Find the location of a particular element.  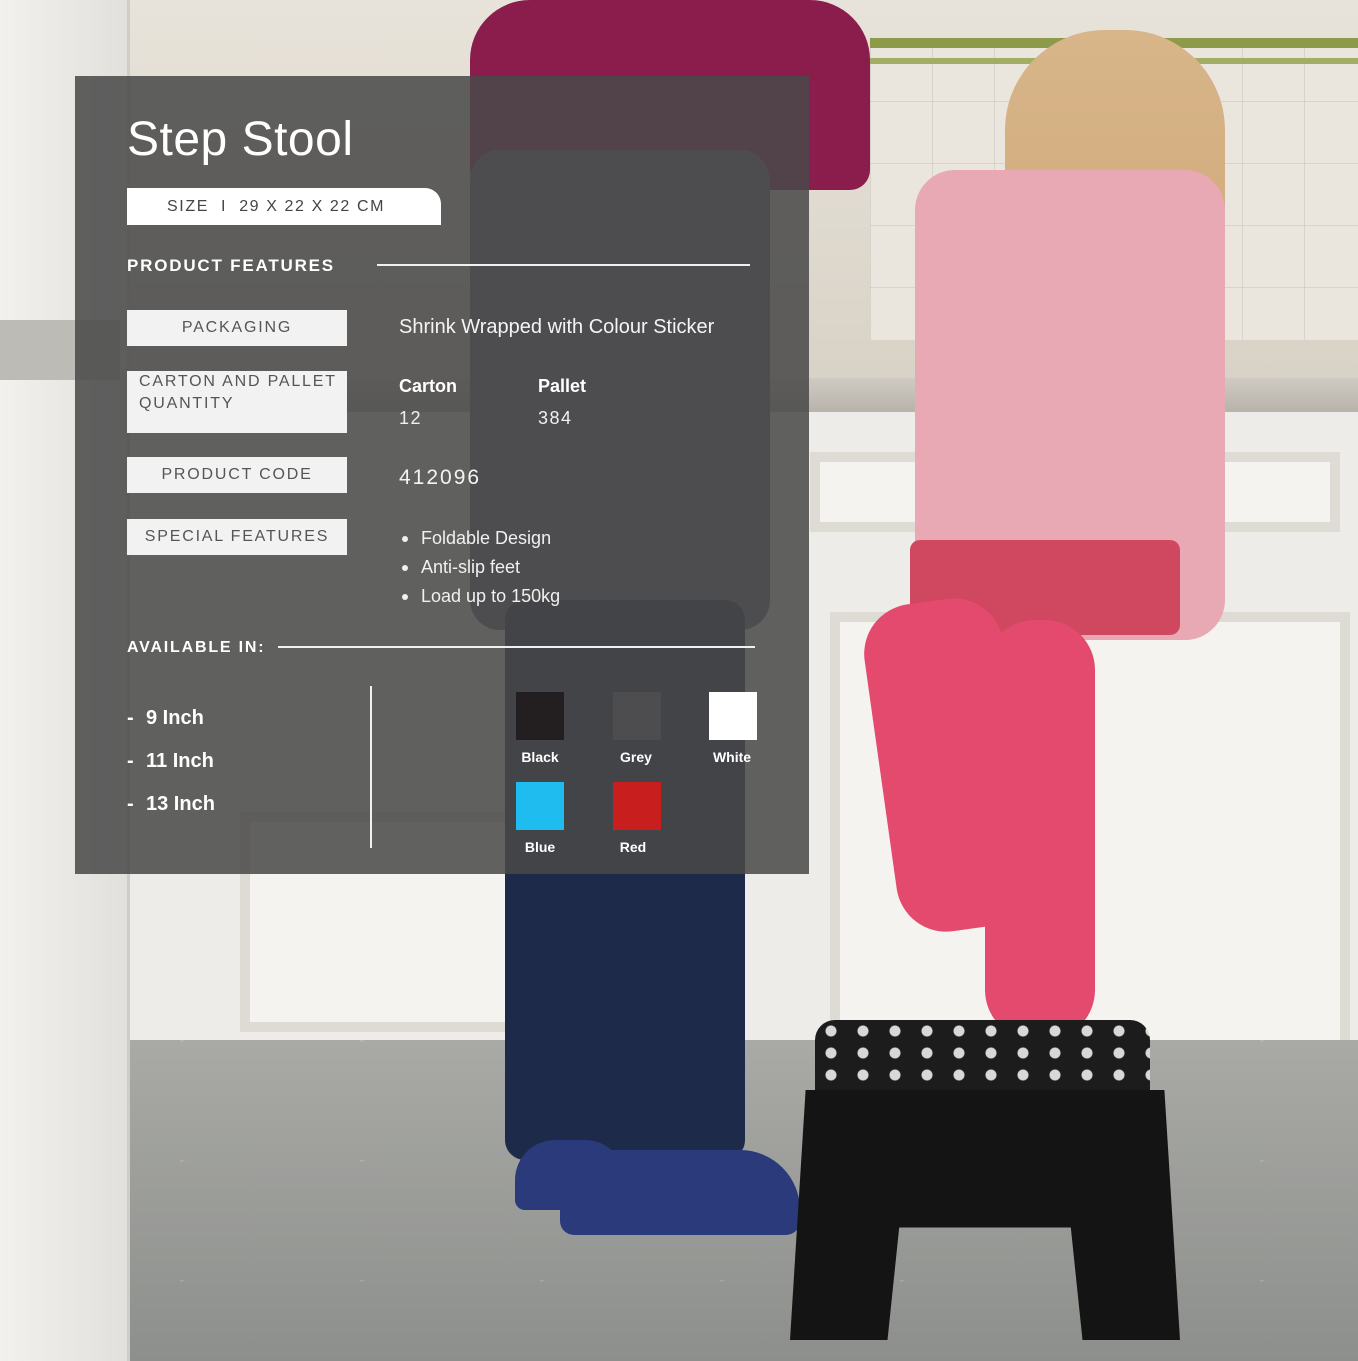

size-option: -9 Inch is located at coordinates (165, 718).